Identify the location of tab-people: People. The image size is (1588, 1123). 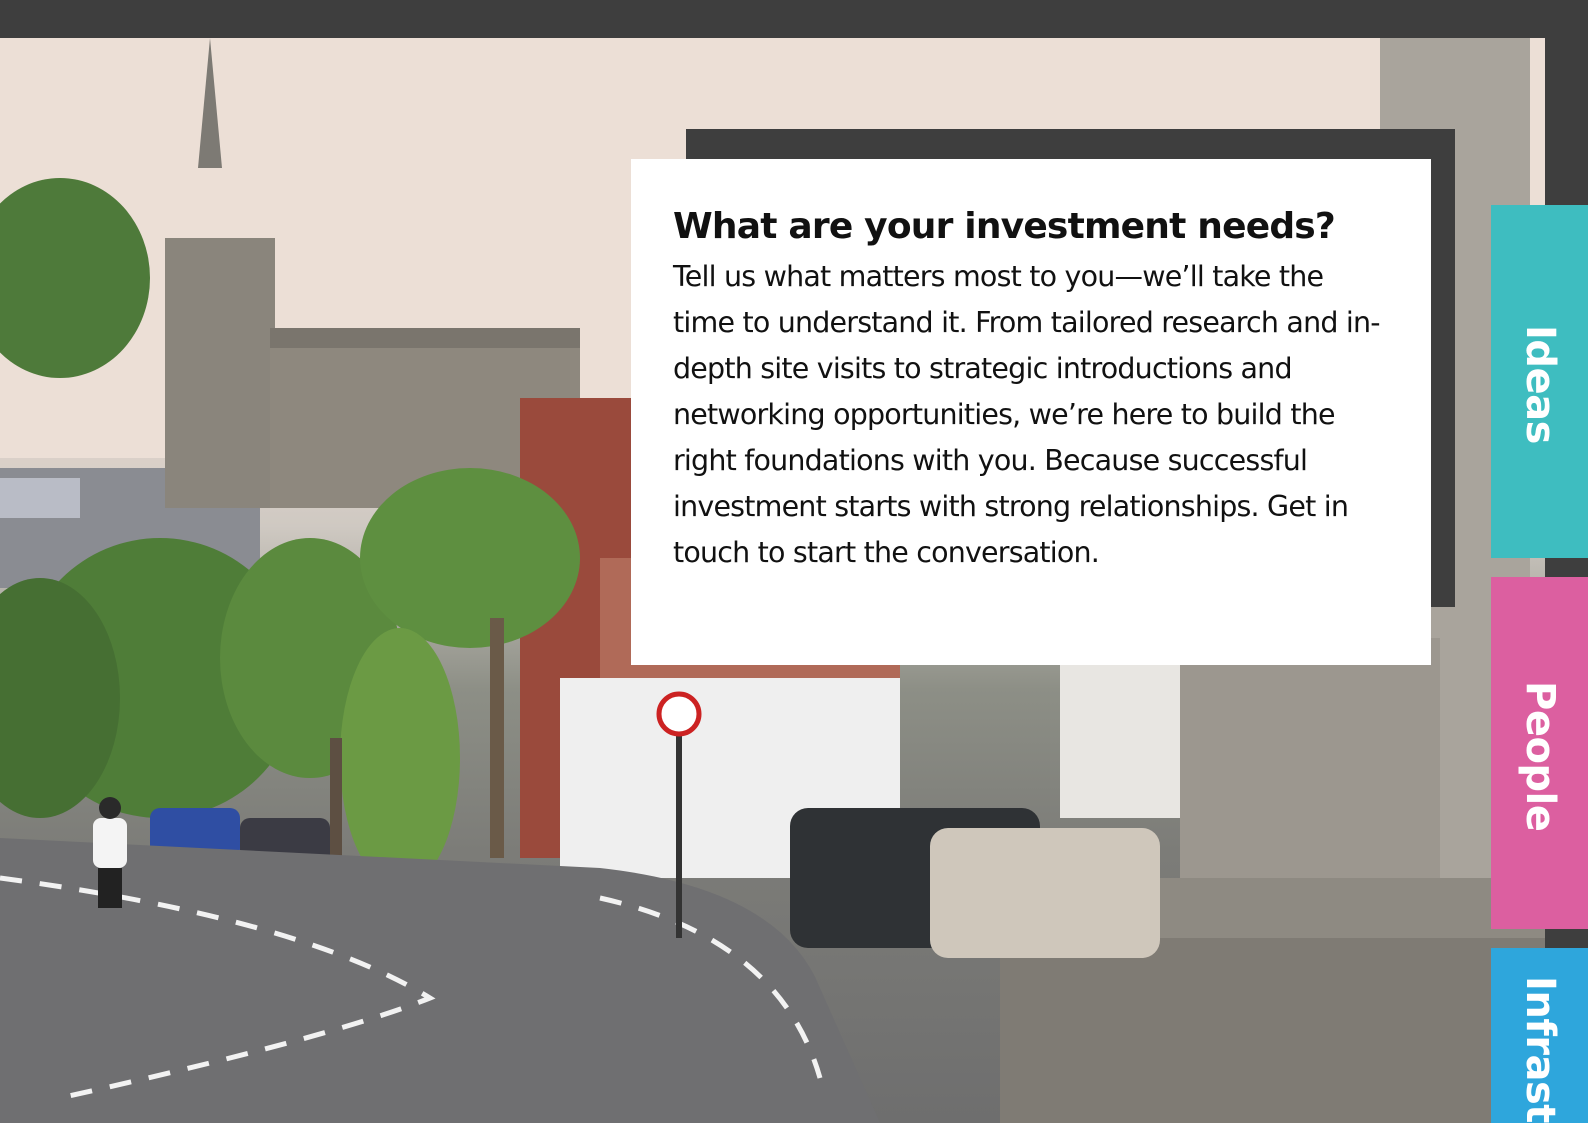
(1539, 753).